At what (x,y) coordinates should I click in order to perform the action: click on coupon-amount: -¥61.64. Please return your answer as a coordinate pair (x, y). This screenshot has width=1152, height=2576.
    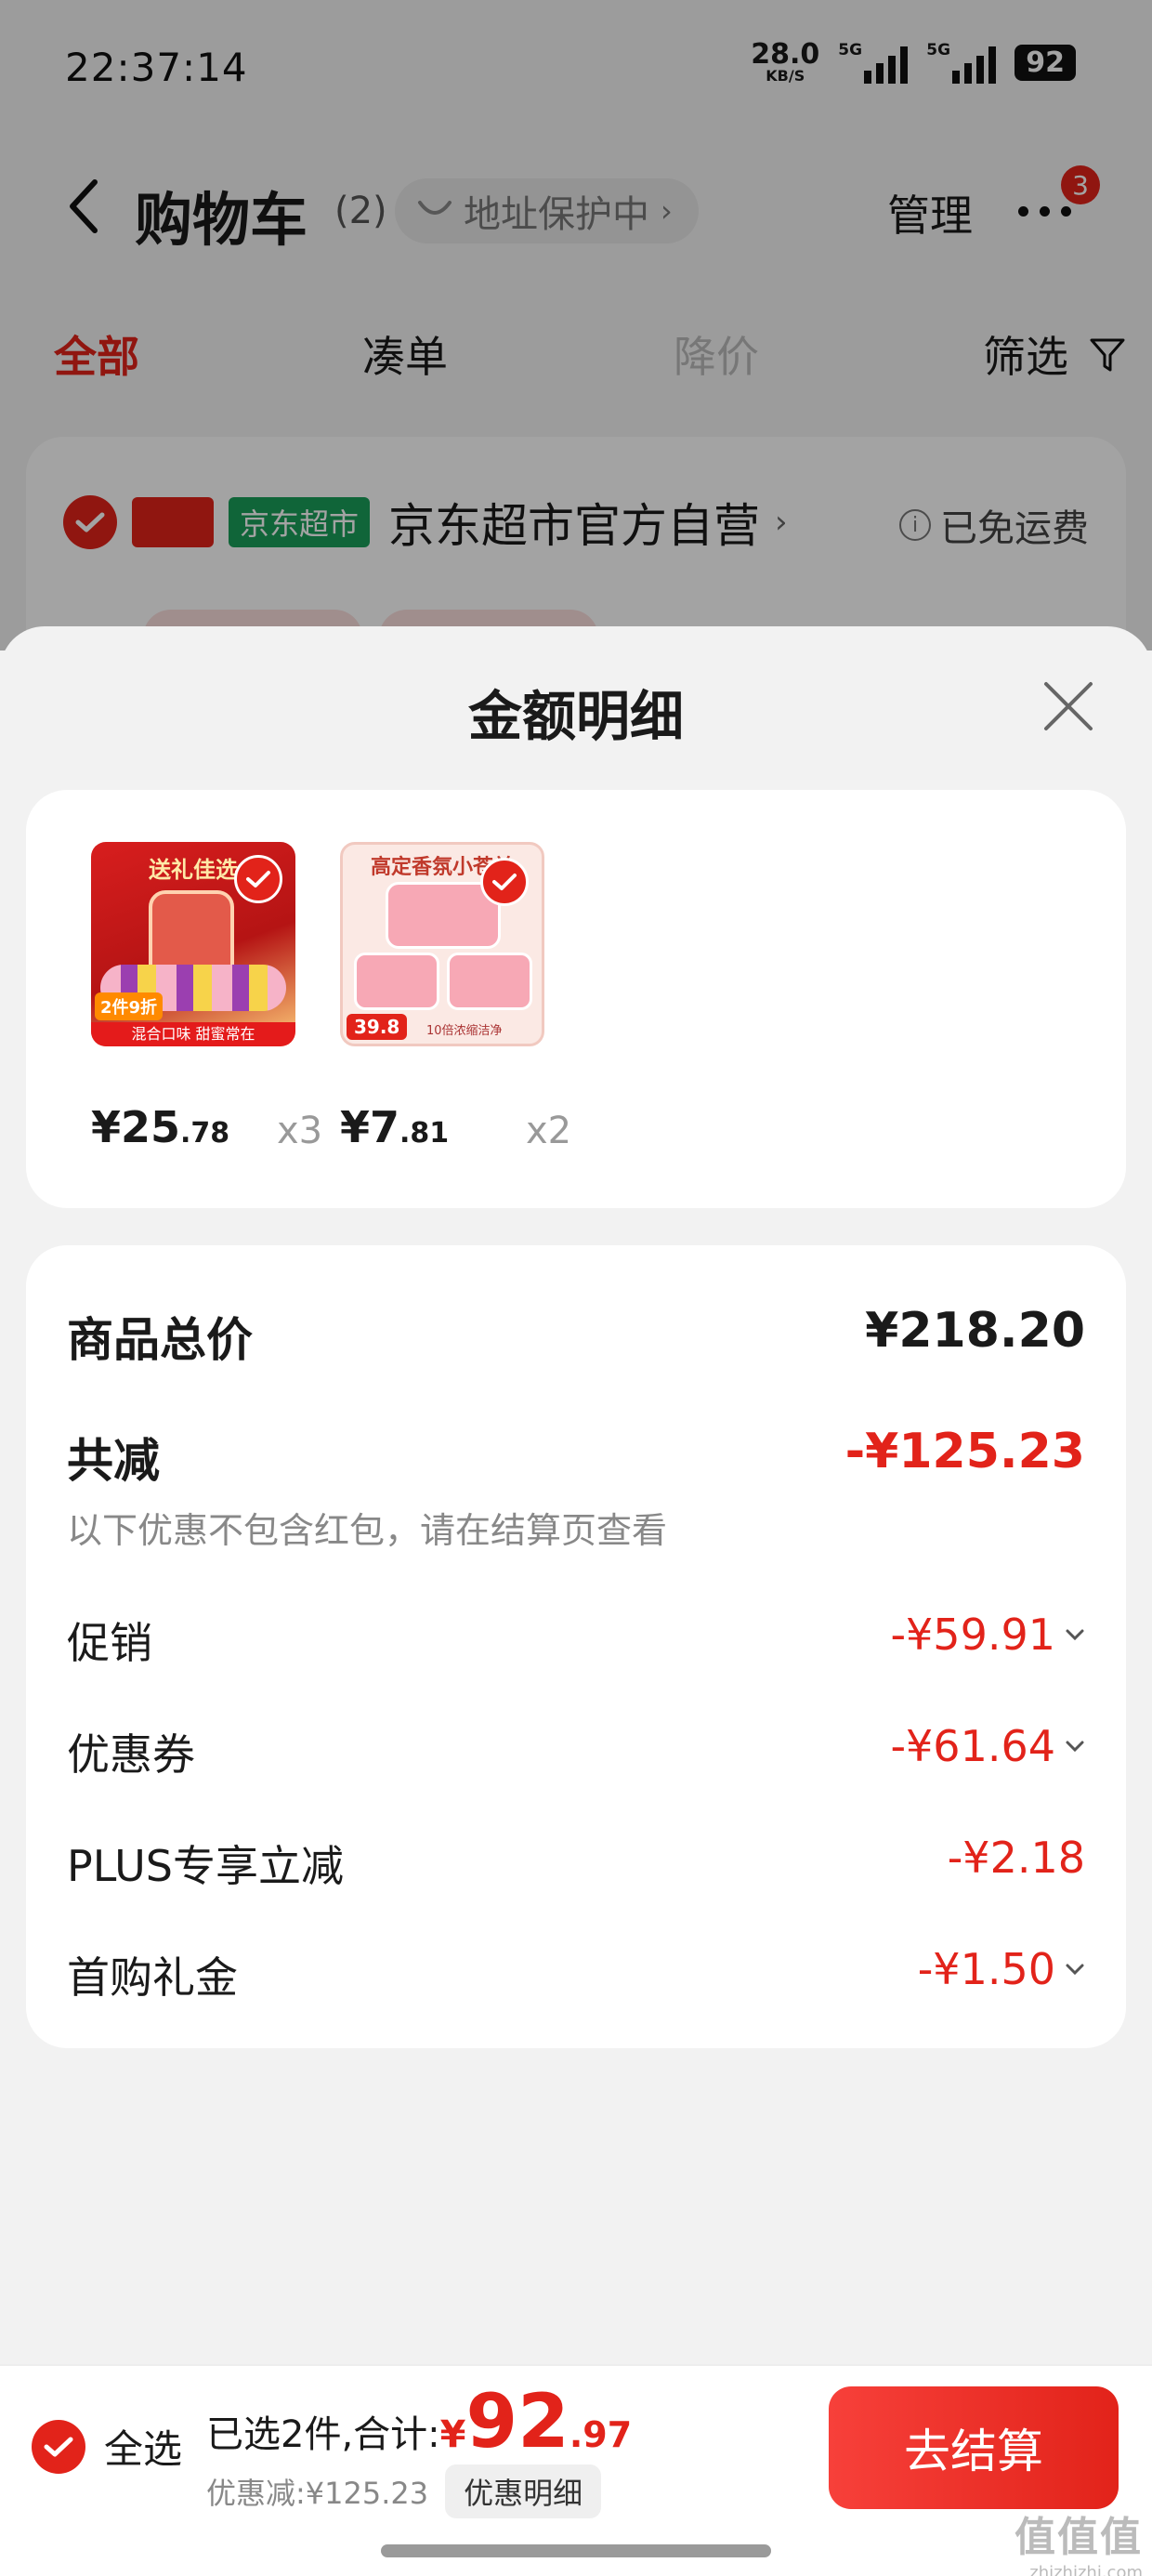
    Looking at the image, I should click on (972, 1746).